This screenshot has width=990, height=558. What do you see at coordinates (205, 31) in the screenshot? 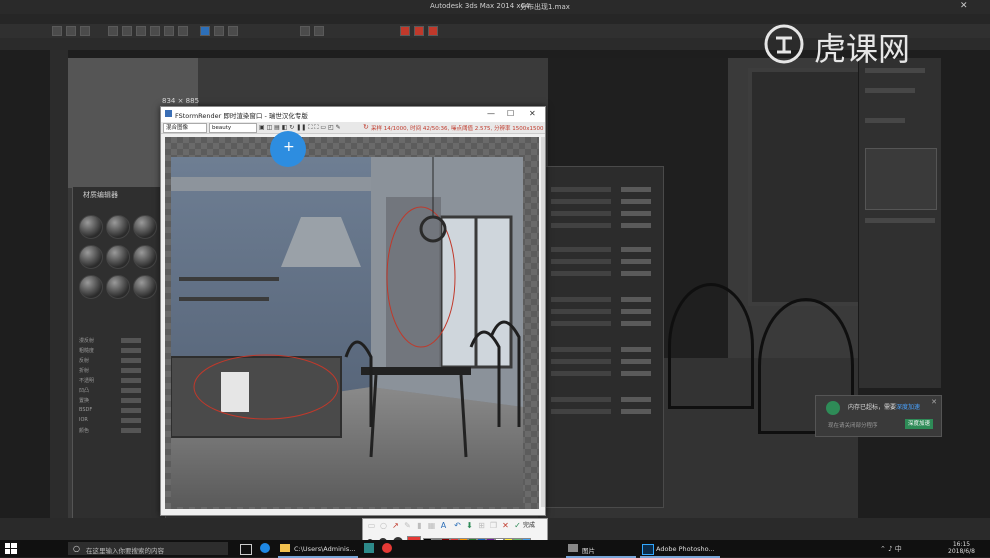
I see `pivot-icon` at bounding box center [205, 31].